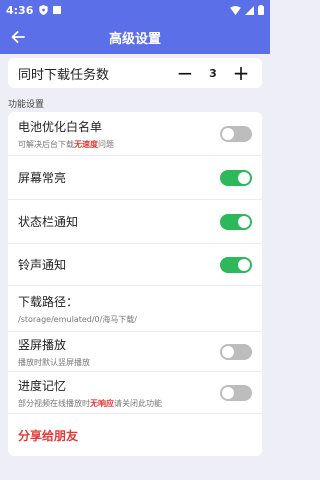 The image size is (320, 480). I want to click on progress-memory-label: 进度记忆, so click(42, 385).